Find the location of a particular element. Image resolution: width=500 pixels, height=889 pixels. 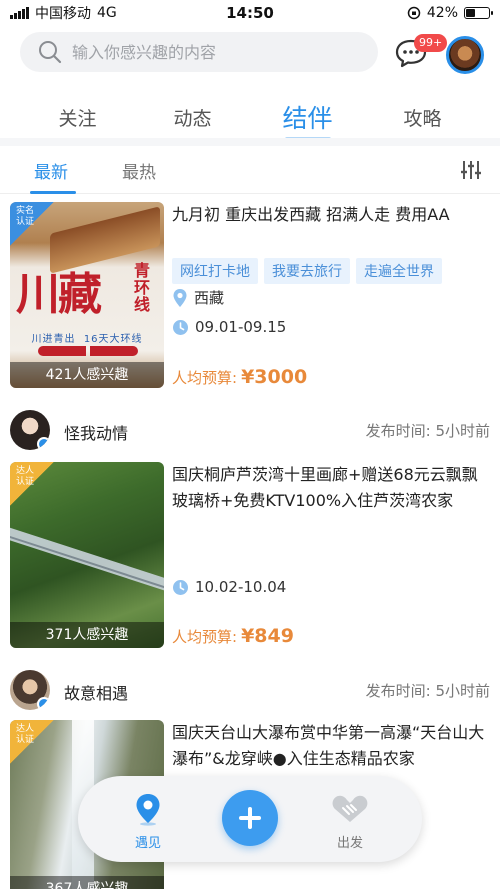

post-image: 达人认证 371人感兴趣 is located at coordinates (87, 555).